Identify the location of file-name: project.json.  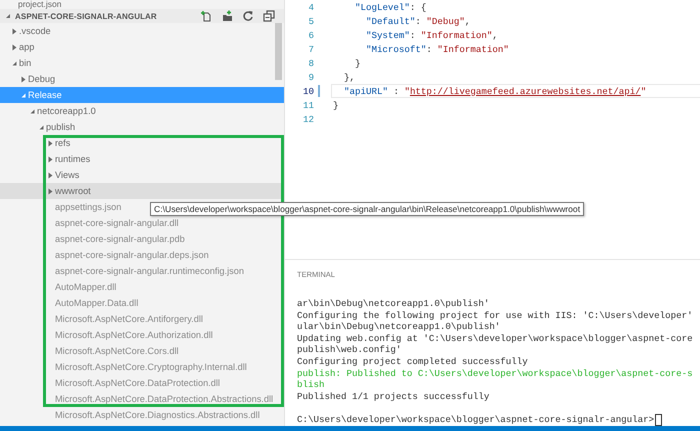
(40, 4).